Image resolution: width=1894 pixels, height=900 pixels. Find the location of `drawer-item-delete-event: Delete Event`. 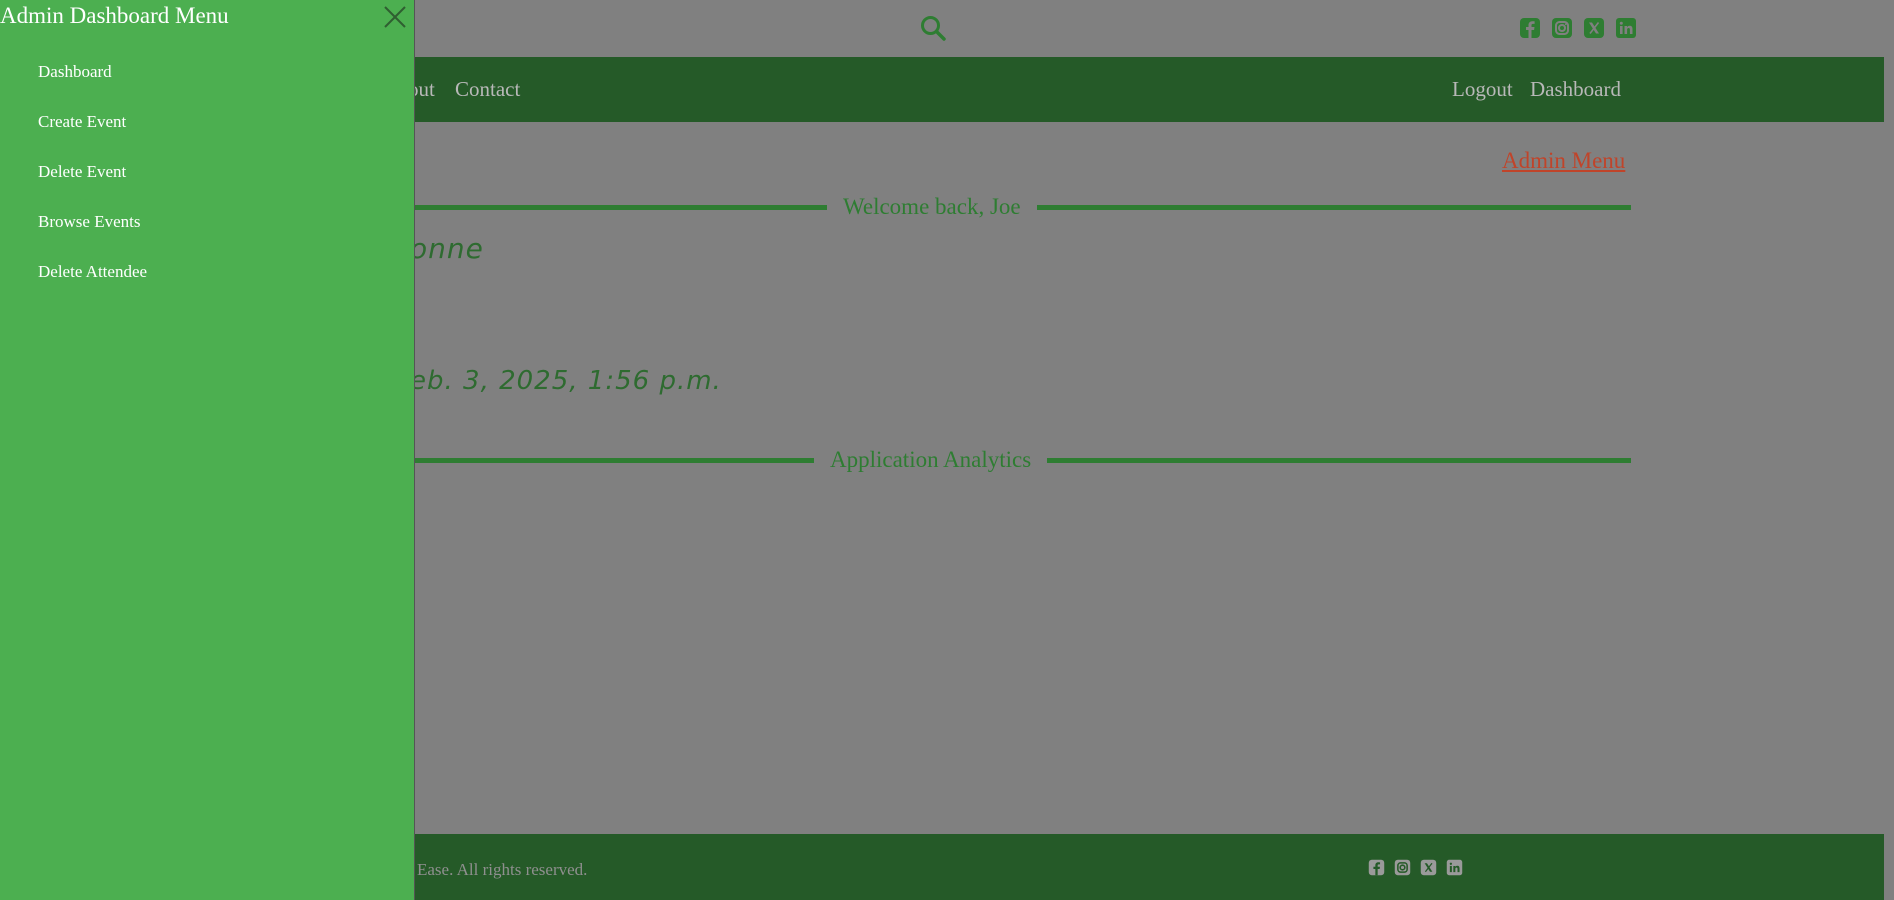

drawer-item-delete-event: Delete Event is located at coordinates (92, 187).